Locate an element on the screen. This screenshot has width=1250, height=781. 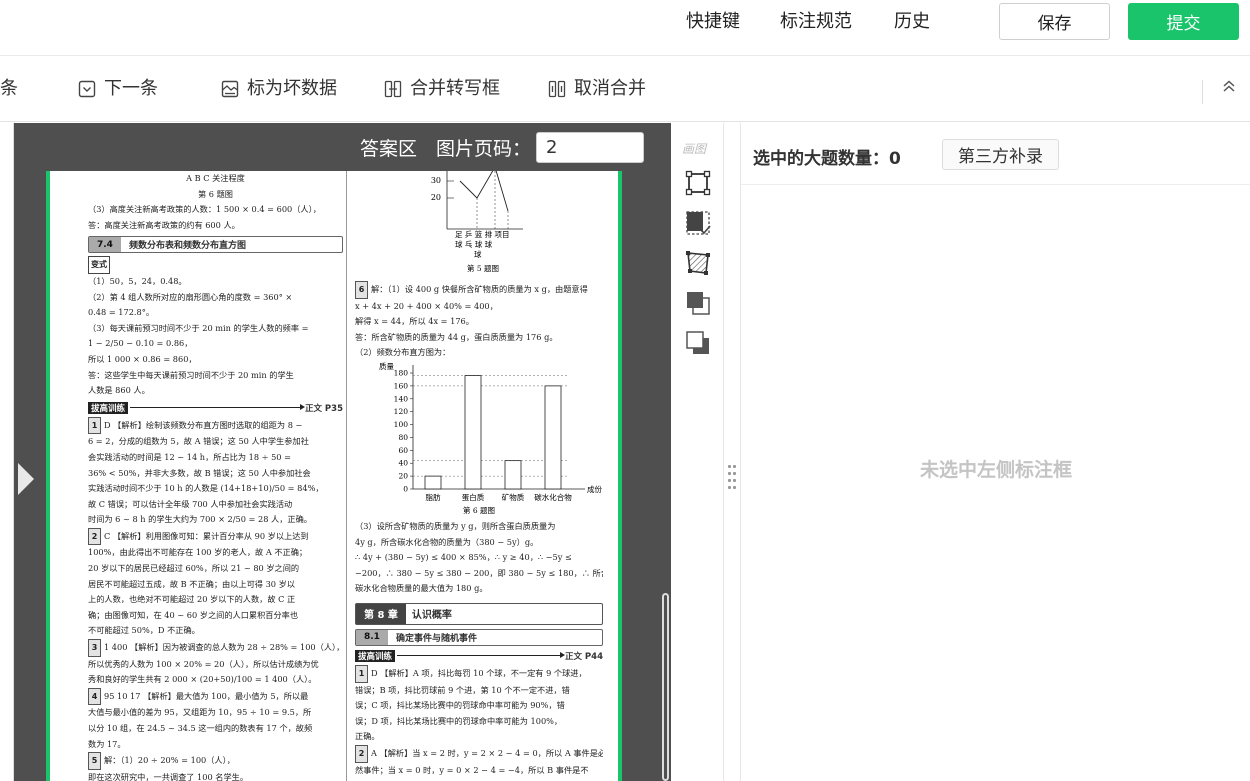
polygon-tool-icon is located at coordinates (698, 263).